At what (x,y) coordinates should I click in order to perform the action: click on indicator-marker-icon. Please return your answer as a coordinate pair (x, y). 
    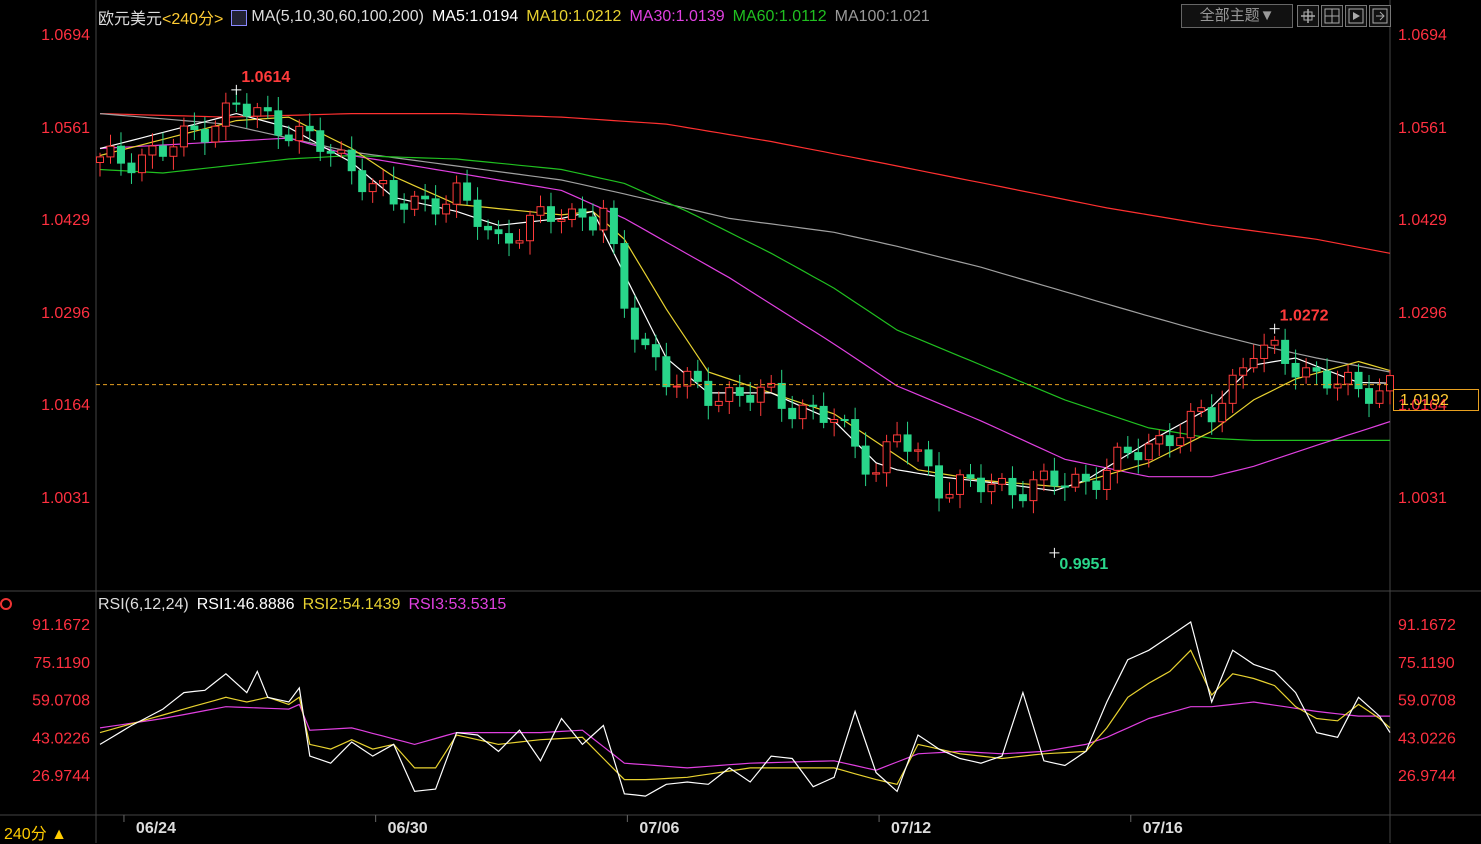
    Looking at the image, I should click on (6, 604).